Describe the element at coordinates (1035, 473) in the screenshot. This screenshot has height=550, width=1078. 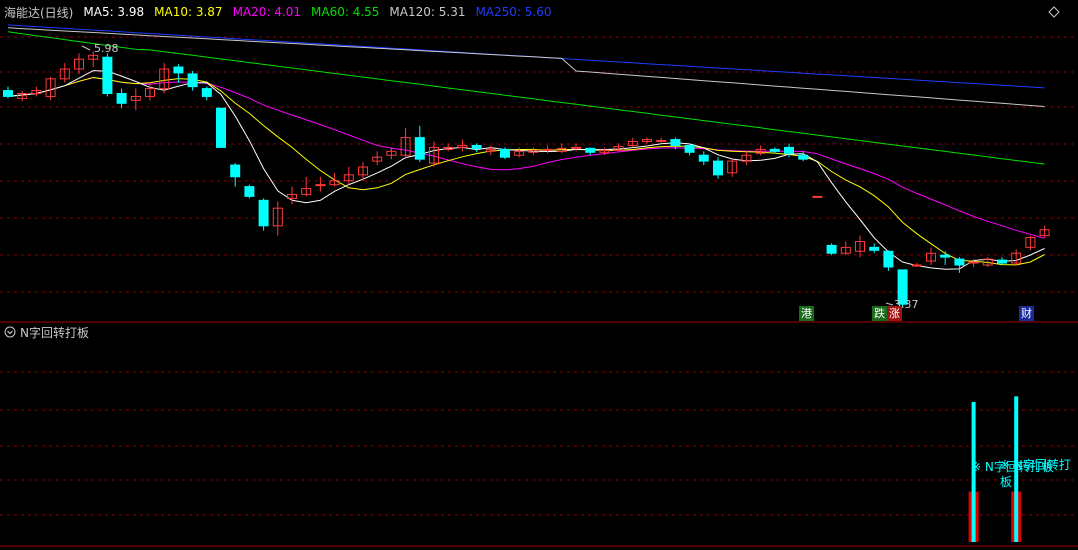
I see `signal-label-2: ※ N字回转打板` at that location.